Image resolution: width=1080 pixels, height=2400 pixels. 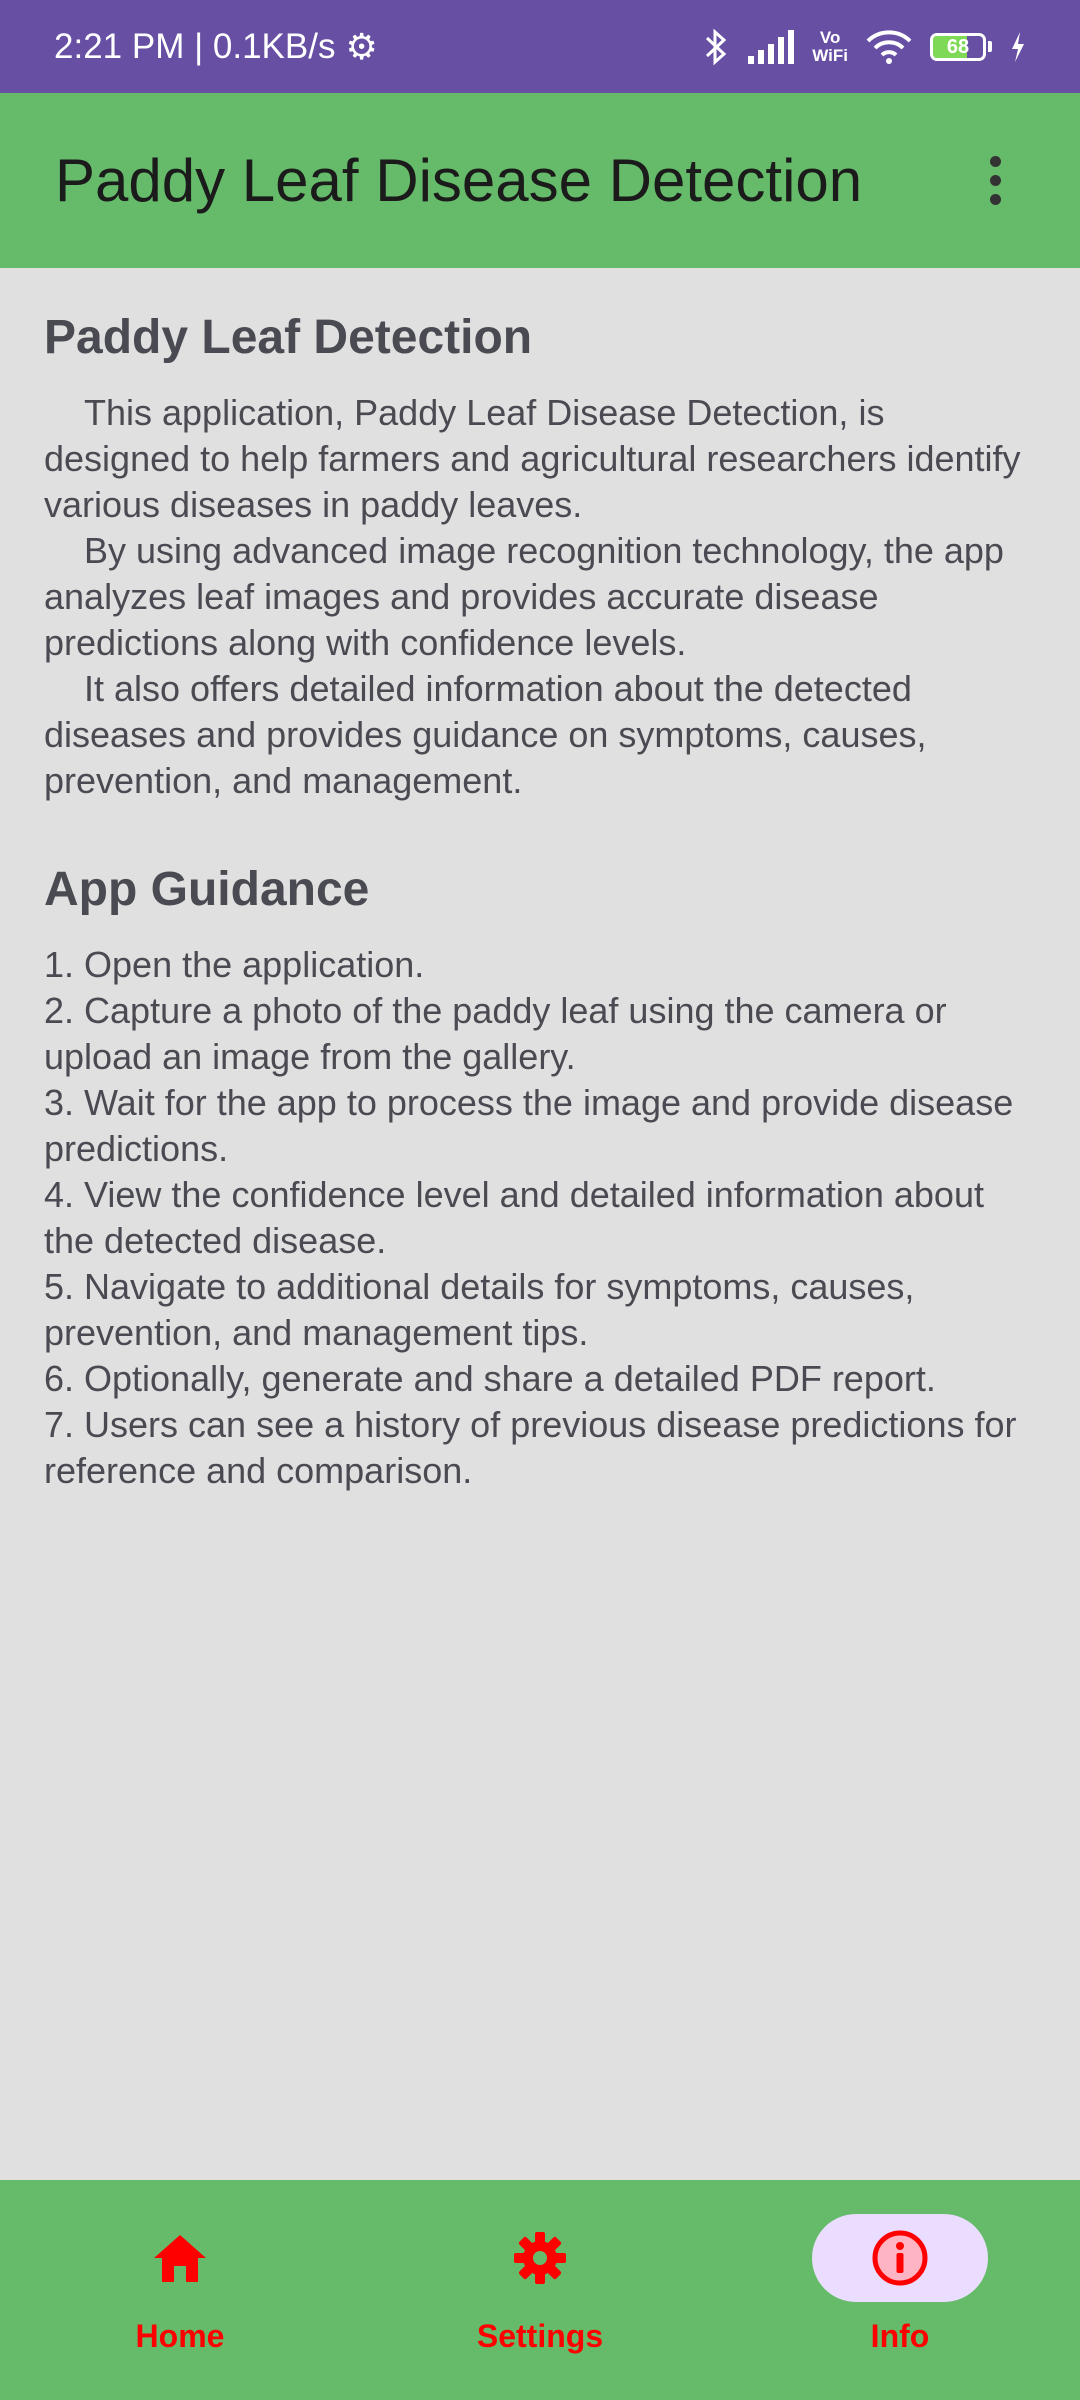 I want to click on nav-label-info: Info, so click(x=900, y=2336).